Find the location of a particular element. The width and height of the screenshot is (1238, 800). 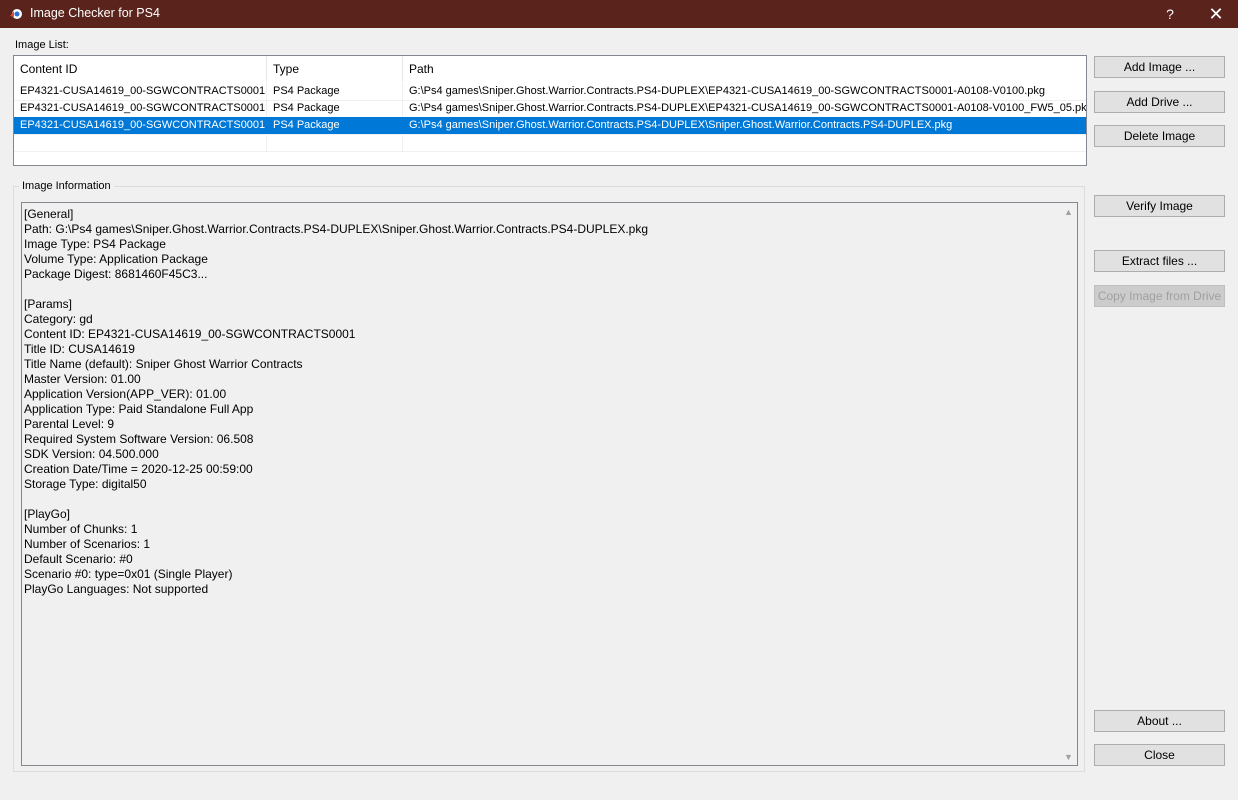

info-line: [PlayGo] is located at coordinates (47, 514).